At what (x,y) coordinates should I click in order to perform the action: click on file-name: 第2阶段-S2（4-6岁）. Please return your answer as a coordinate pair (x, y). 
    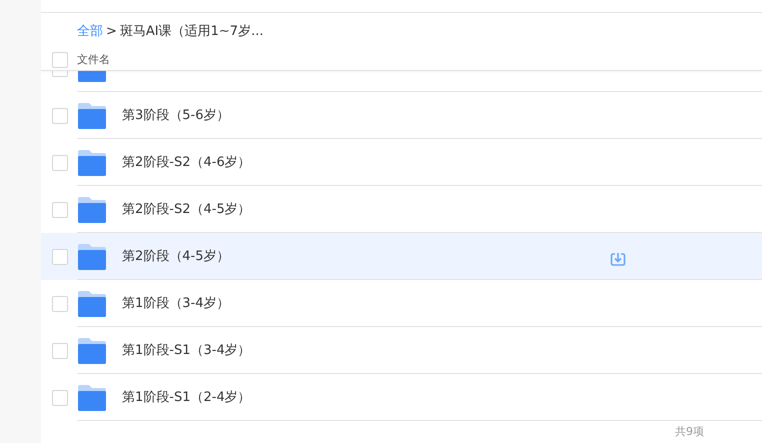
    Looking at the image, I should click on (186, 162).